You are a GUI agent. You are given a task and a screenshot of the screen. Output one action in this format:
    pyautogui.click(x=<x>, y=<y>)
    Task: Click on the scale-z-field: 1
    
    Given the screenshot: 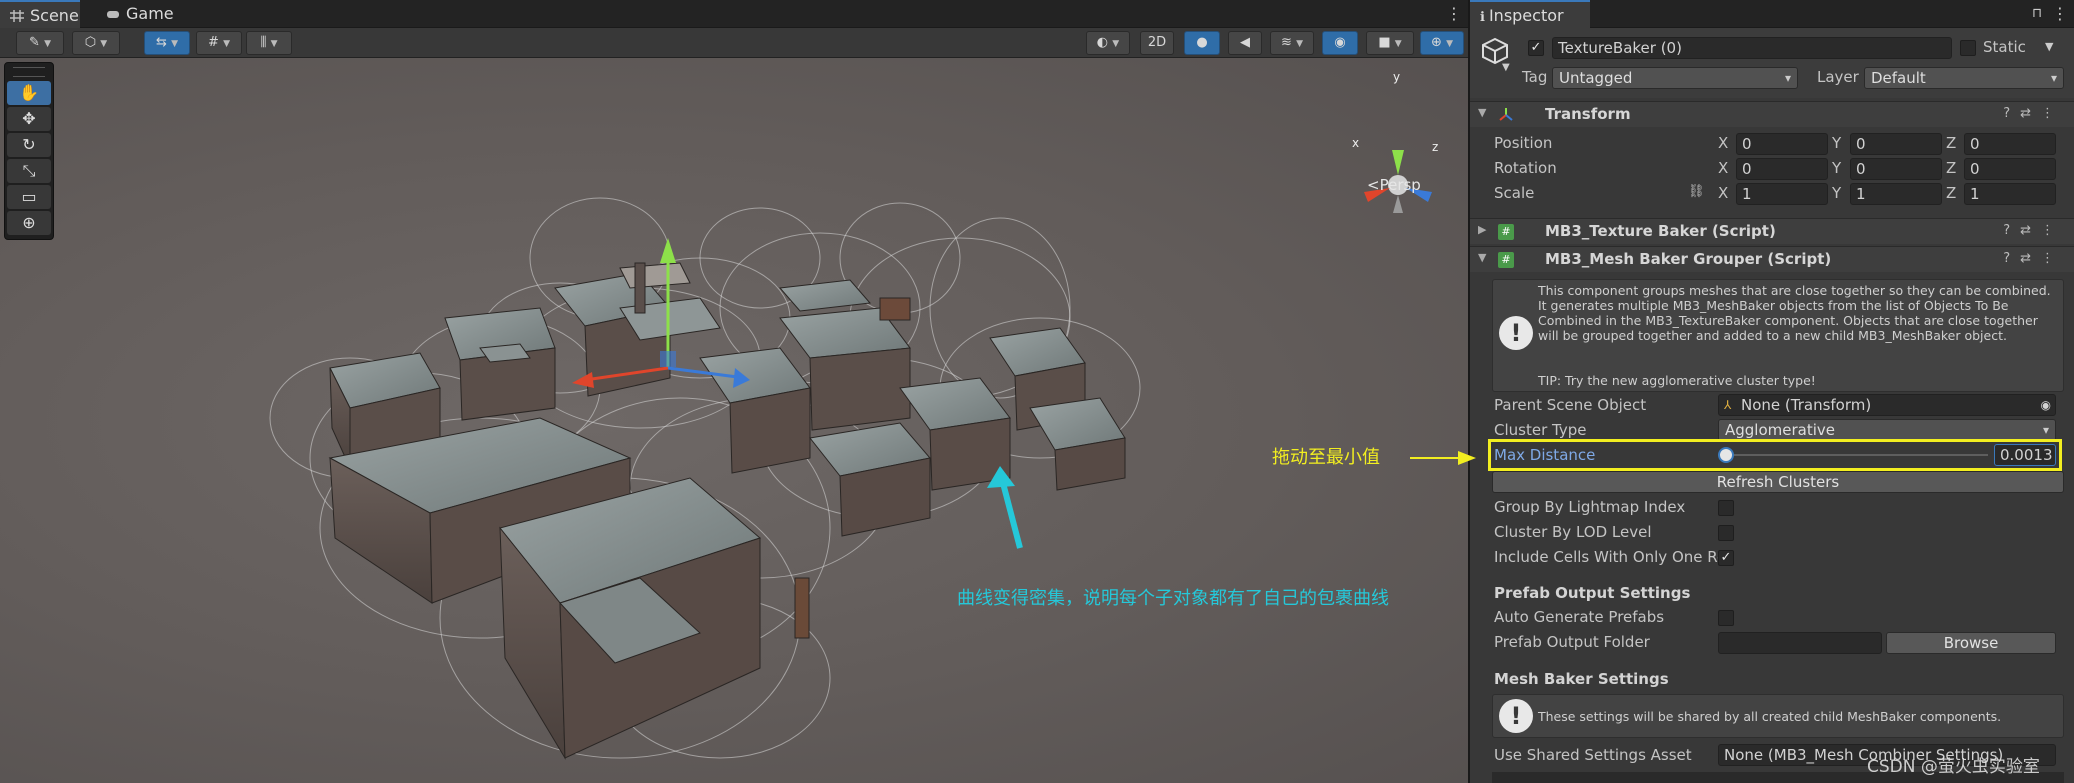 What is the action you would take?
    pyautogui.click(x=2010, y=194)
    